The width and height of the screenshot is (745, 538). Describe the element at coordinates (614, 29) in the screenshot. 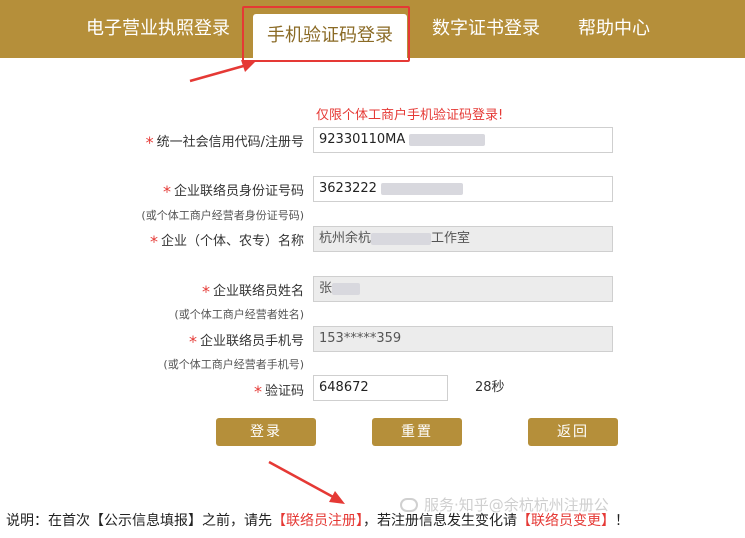

I see `tab-help-center: 帮助中心` at that location.